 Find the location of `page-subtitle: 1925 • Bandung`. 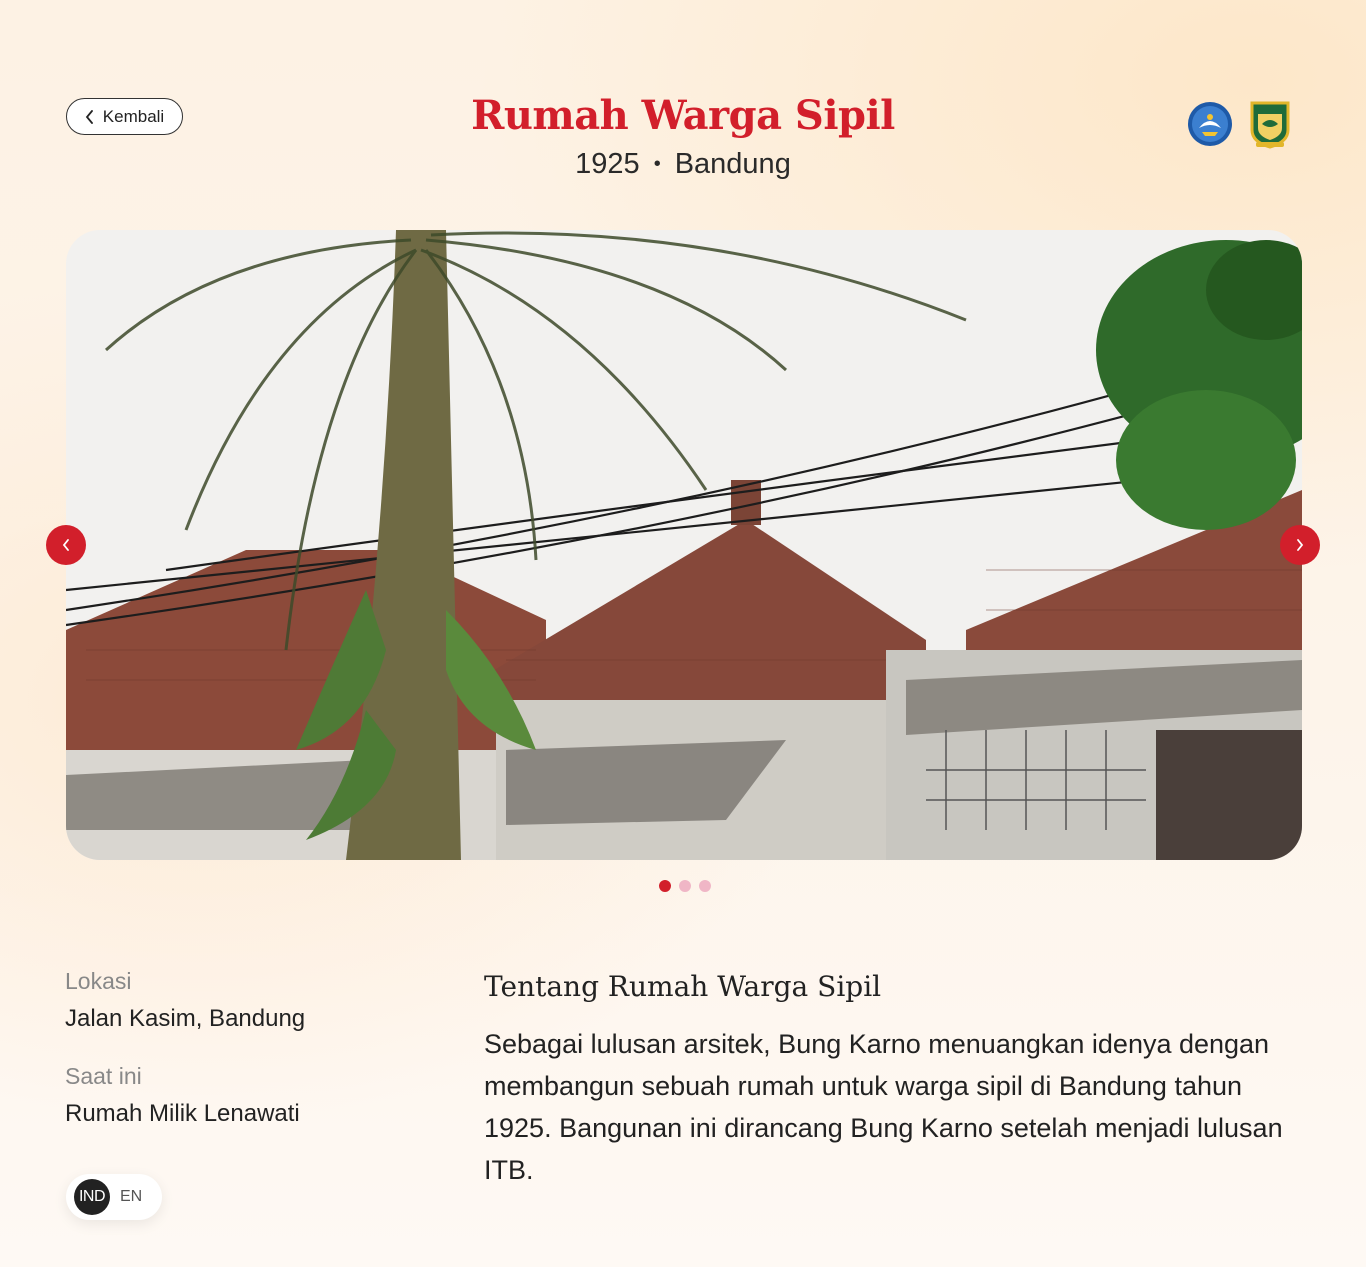

page-subtitle: 1925 • Bandung is located at coordinates (683, 164).